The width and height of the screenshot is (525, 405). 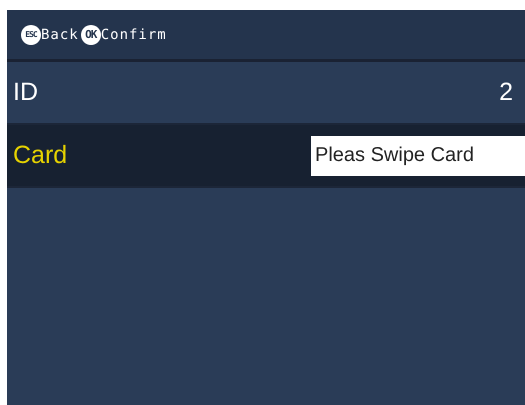 What do you see at coordinates (40, 155) in the screenshot?
I see `row-label: Card` at bounding box center [40, 155].